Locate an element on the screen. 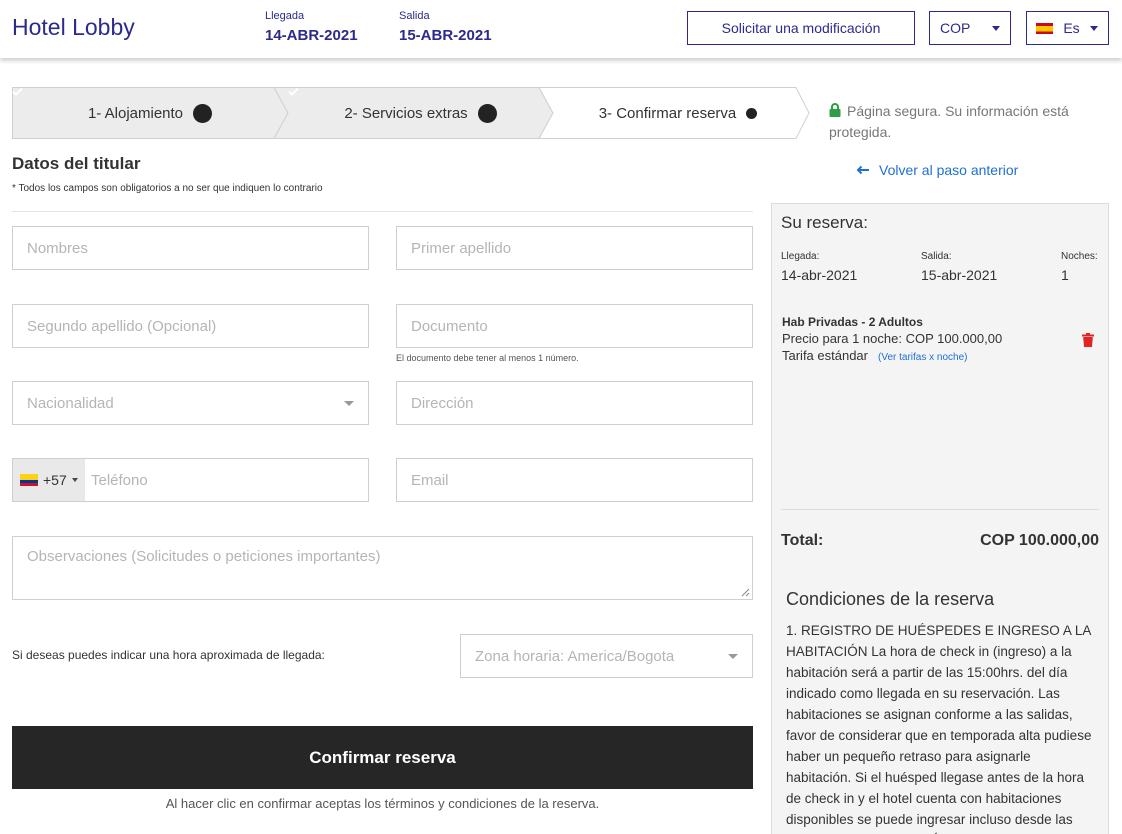 This screenshot has width=1122, height=834. address-placeholder: Dirección is located at coordinates (442, 403).